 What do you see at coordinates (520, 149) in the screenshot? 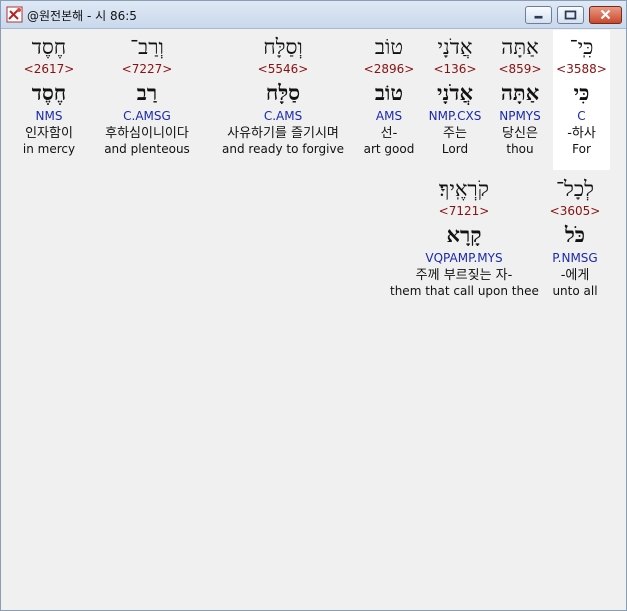
I see `english-gloss: thou` at bounding box center [520, 149].